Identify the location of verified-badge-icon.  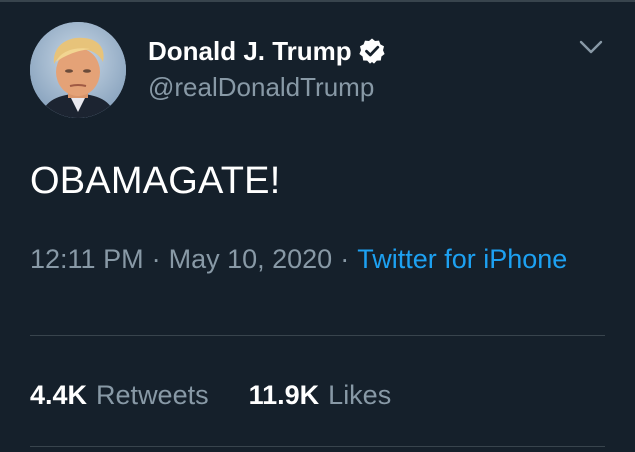
(372, 51).